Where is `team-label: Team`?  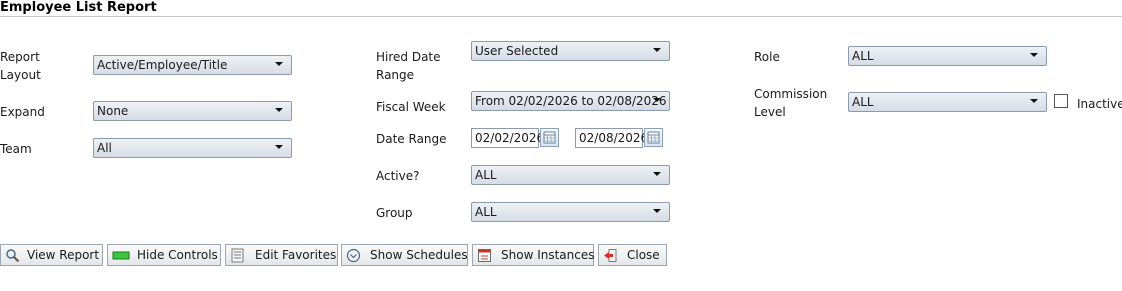 team-label: Team is located at coordinates (16, 149).